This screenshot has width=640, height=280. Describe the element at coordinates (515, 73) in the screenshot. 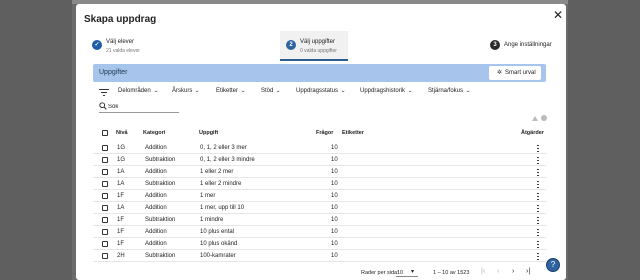

I see `smart-selection-button: ✲ Smart urval` at that location.